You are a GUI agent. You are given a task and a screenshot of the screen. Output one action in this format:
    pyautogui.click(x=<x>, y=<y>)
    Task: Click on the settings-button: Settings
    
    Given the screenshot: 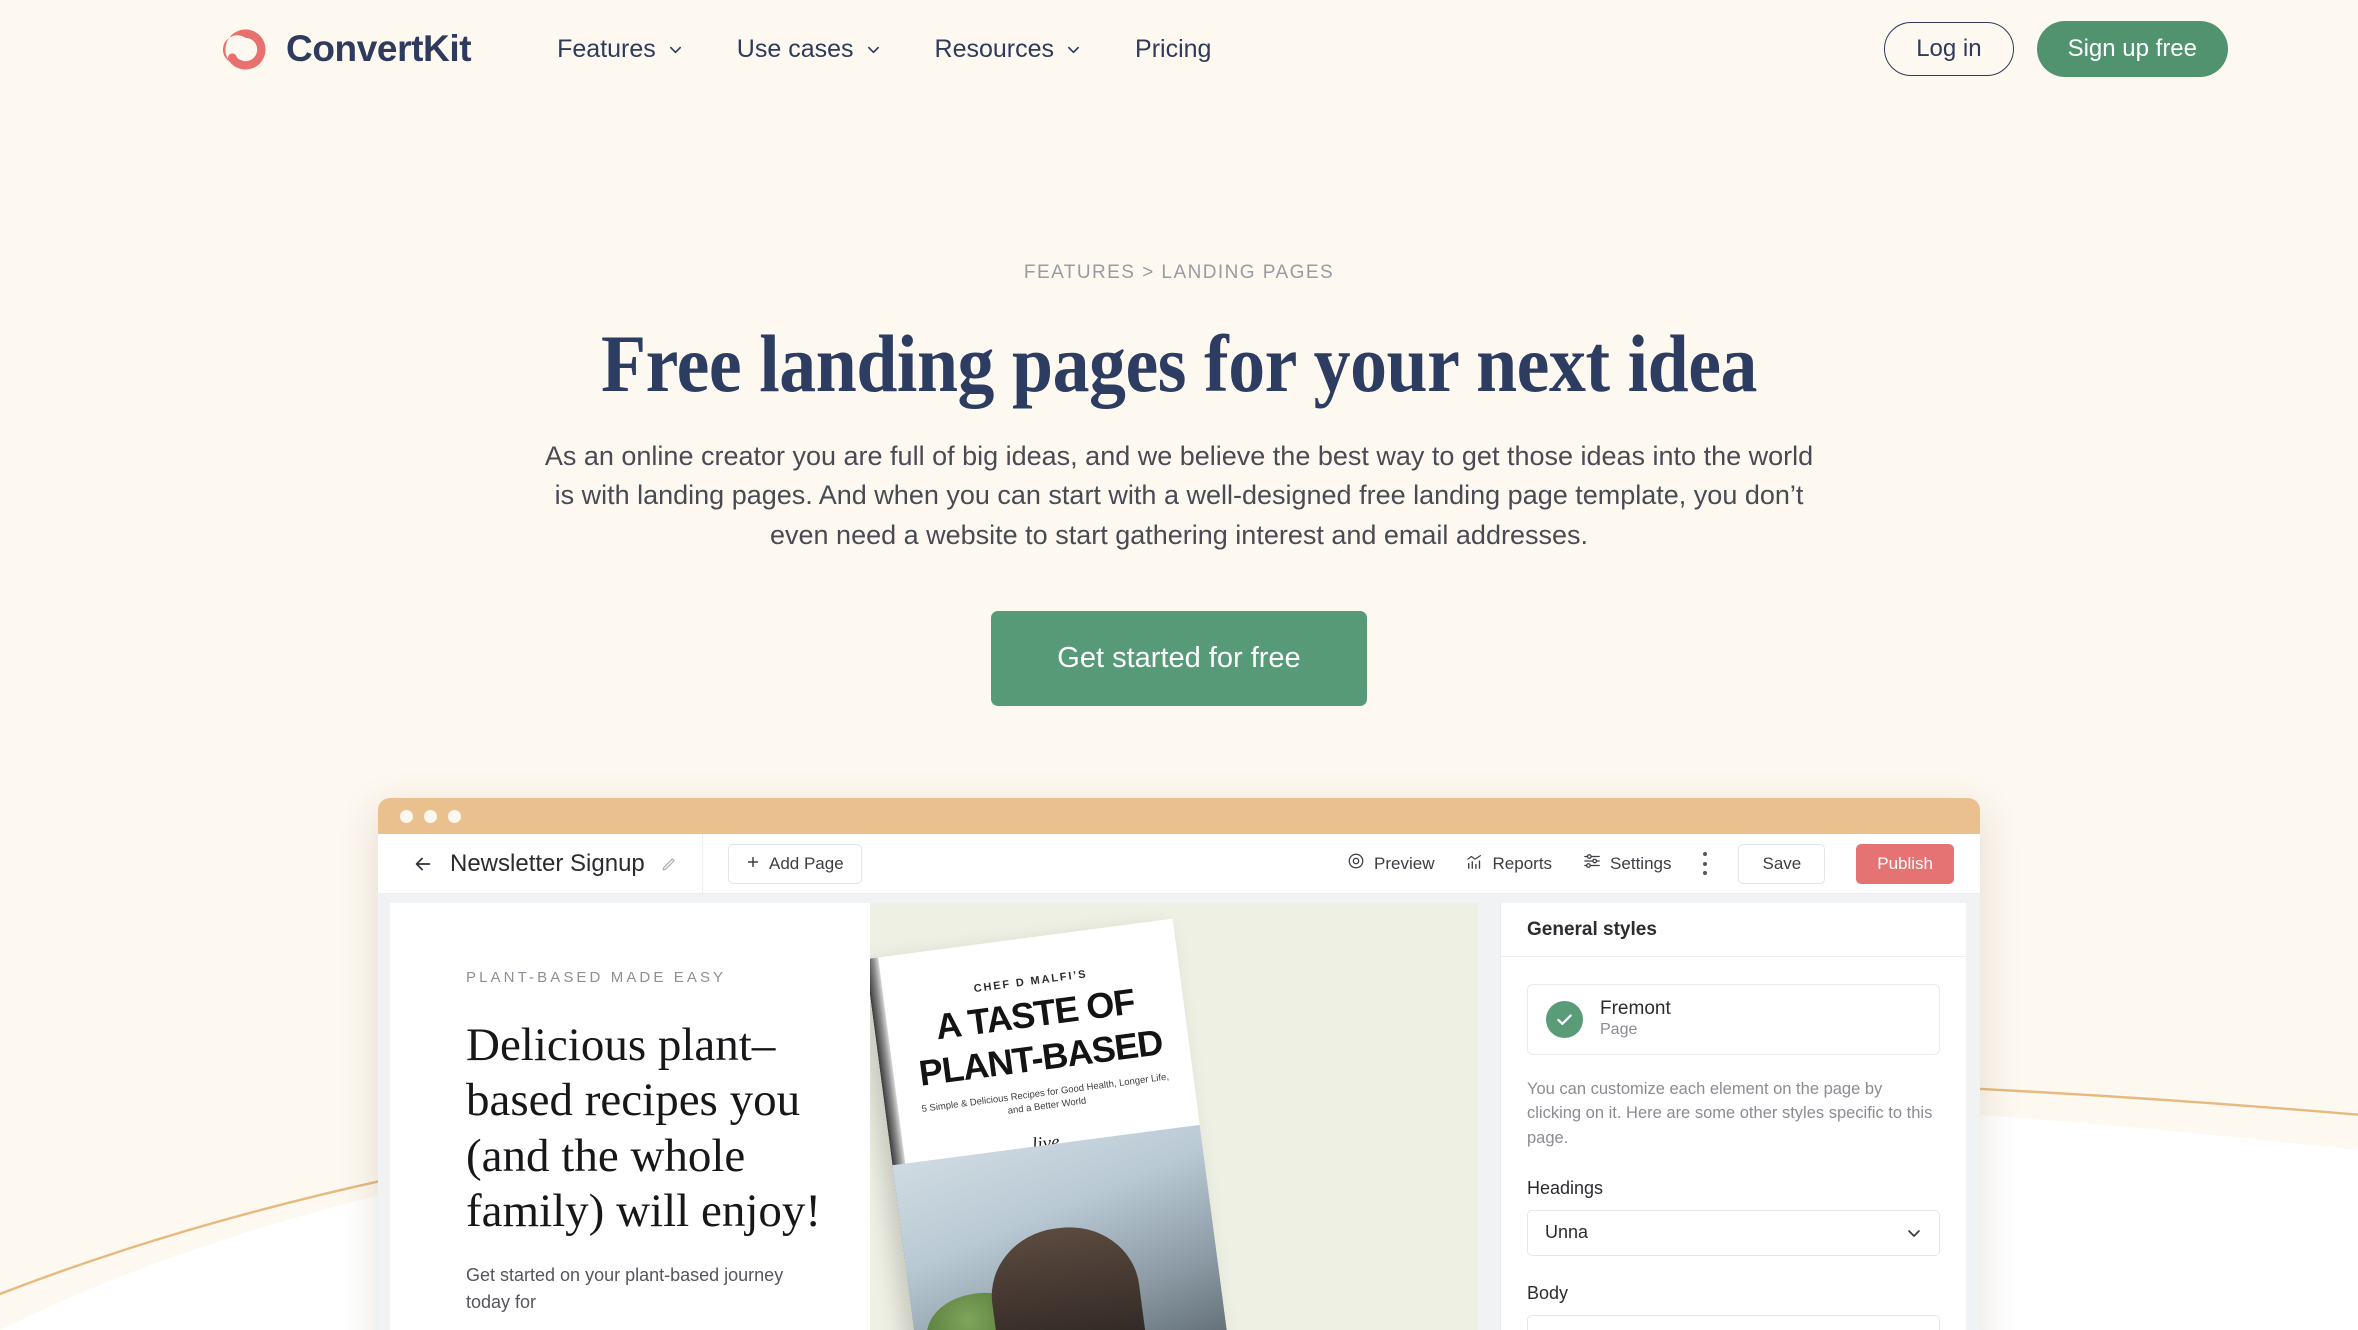 What is the action you would take?
    pyautogui.click(x=1627, y=863)
    